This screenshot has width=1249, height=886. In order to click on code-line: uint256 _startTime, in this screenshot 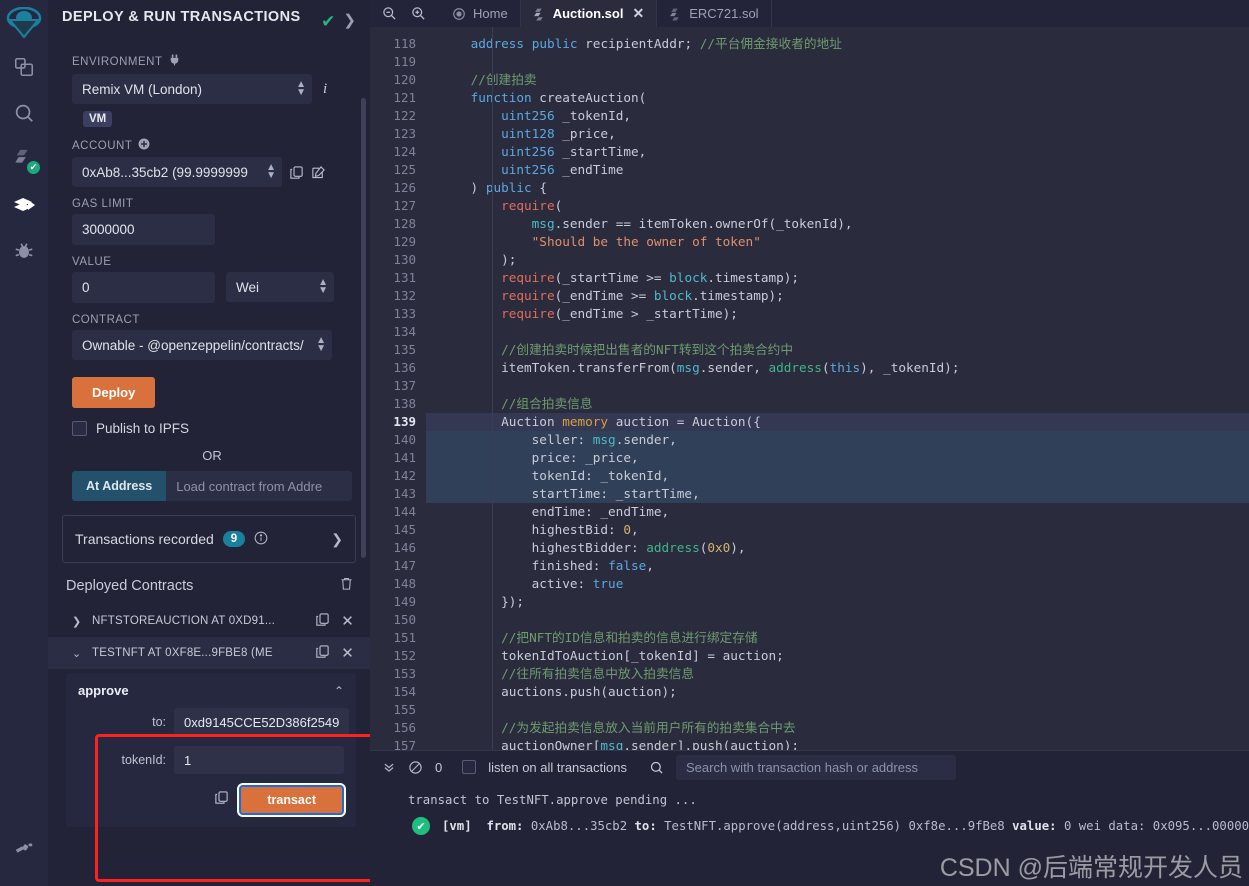, I will do `click(837, 152)`.